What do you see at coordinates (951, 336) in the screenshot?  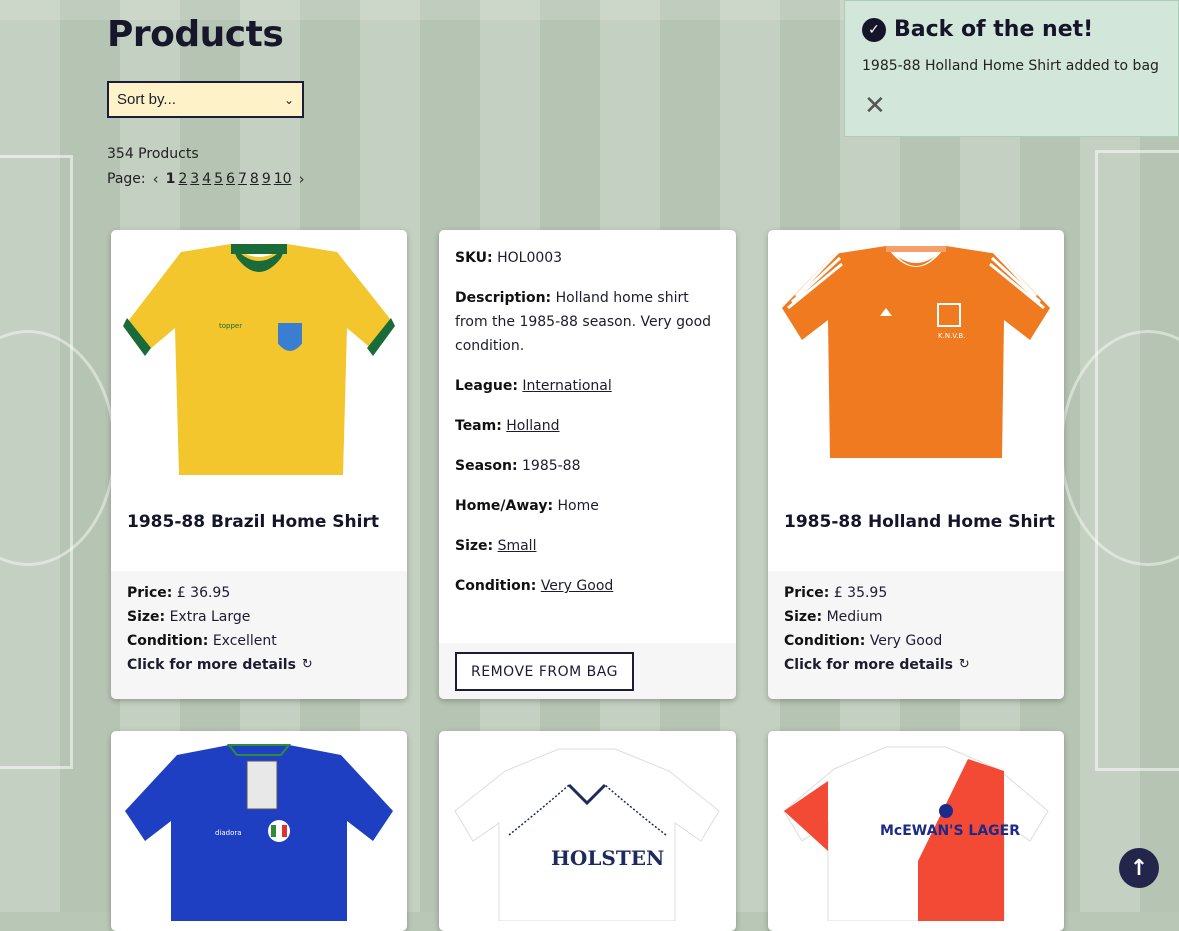 I see `svg-text: K.N.V.B.` at bounding box center [951, 336].